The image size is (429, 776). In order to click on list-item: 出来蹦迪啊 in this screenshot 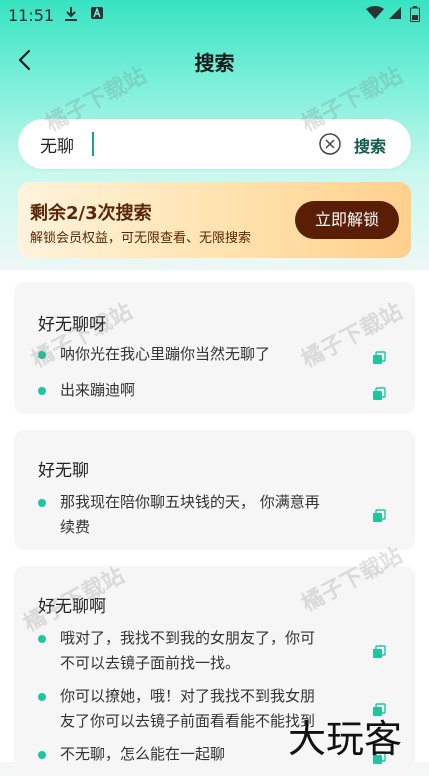, I will do `click(208, 391)`.